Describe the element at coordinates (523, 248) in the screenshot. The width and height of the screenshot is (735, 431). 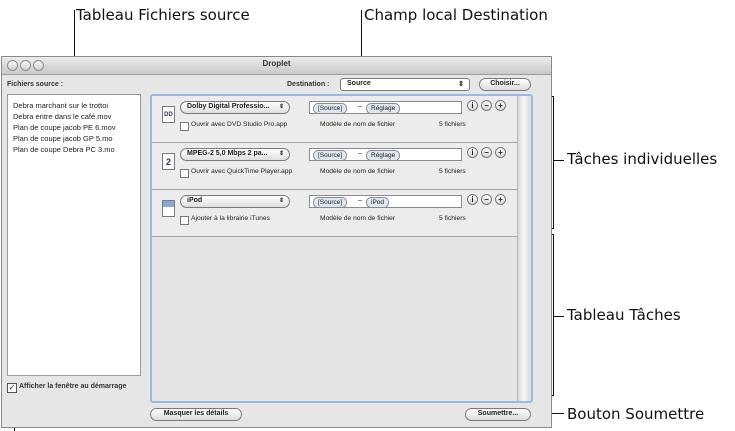
I see `tasks-scrollbar` at that location.